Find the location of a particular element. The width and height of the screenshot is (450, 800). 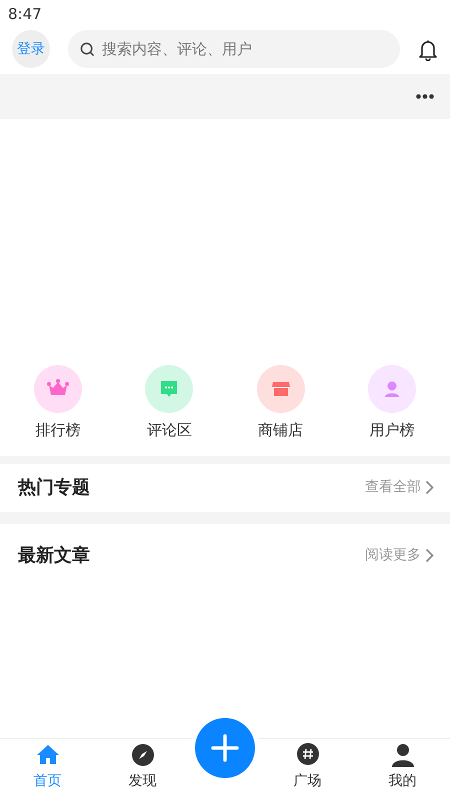

search-icon is located at coordinates (87, 49).